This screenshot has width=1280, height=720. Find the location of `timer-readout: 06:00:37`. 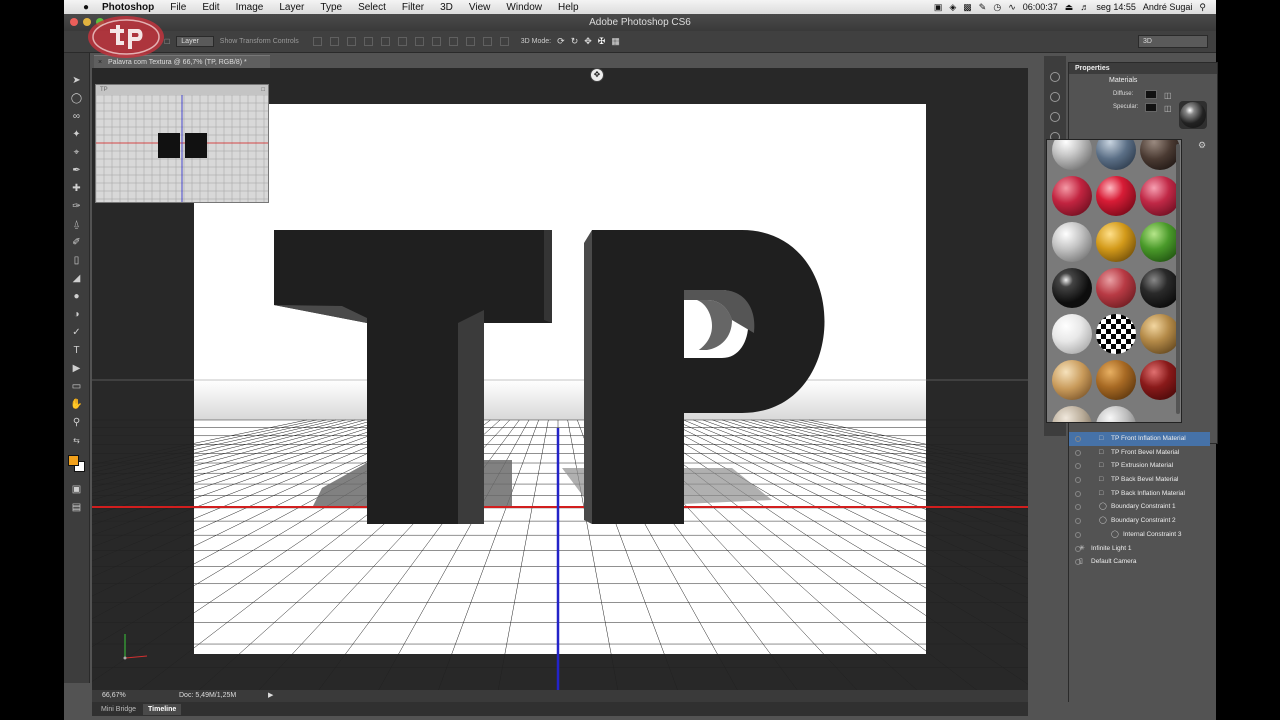

timer-readout: 06:00:37 is located at coordinates (1040, 7).